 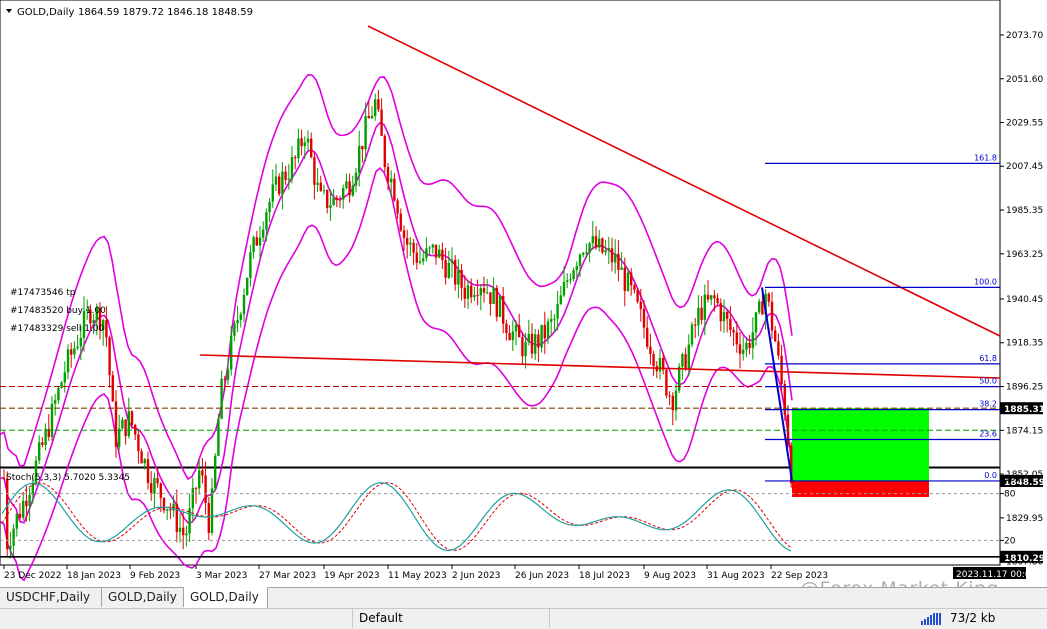 I want to click on connection-bars-icon, so click(x=931, y=619).